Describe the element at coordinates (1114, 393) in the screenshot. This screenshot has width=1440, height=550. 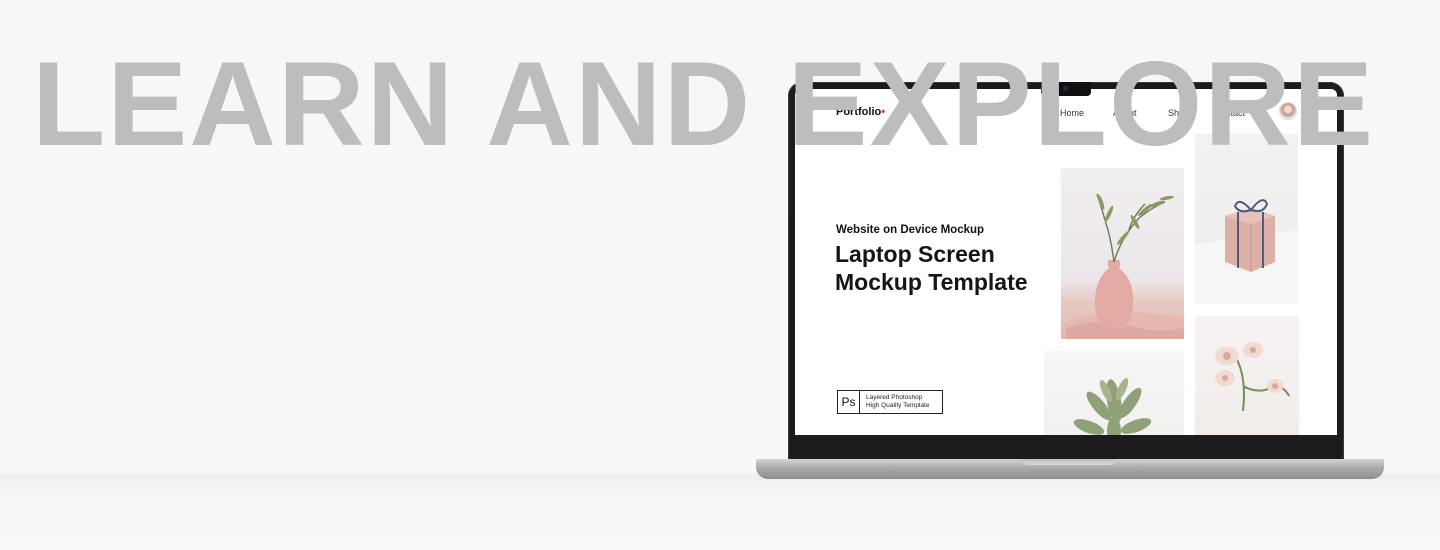
I see `succulent-photo` at that location.